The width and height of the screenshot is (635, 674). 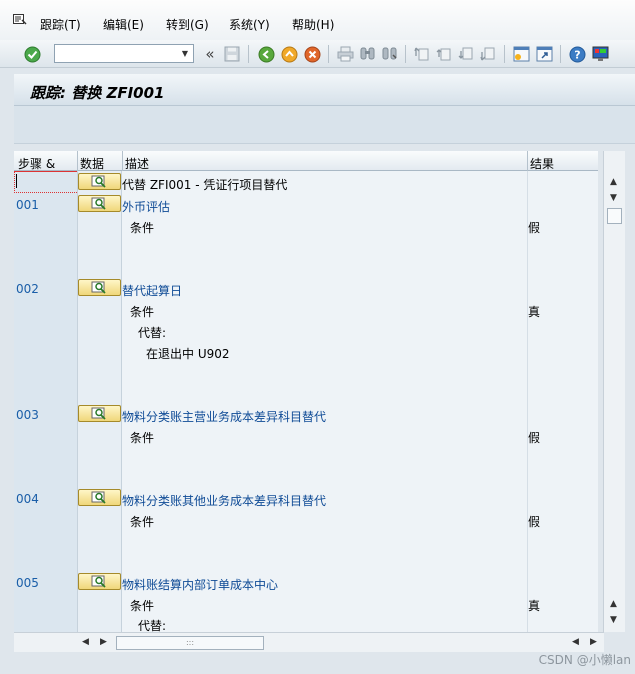 I want to click on desc-002: 替代起算日, so click(x=152, y=290).